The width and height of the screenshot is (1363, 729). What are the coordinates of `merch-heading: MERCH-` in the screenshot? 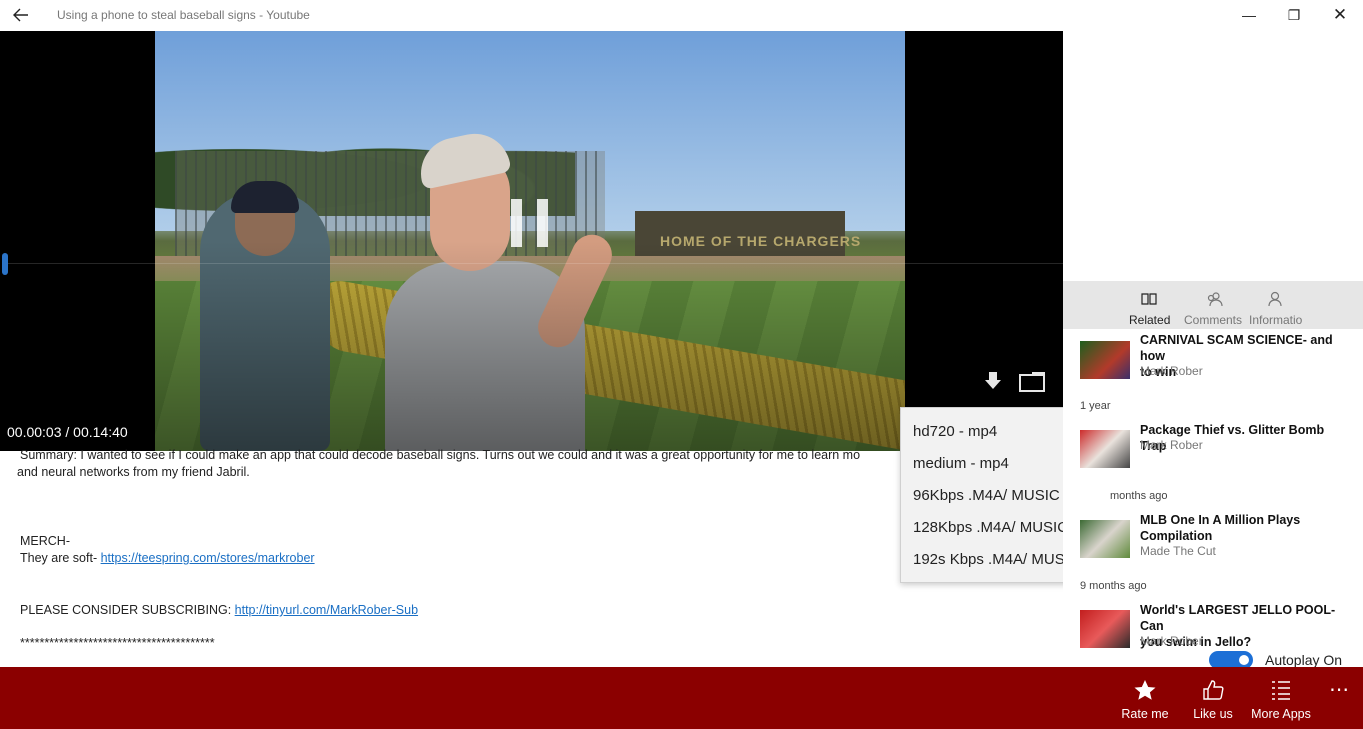 It's located at (45, 541).